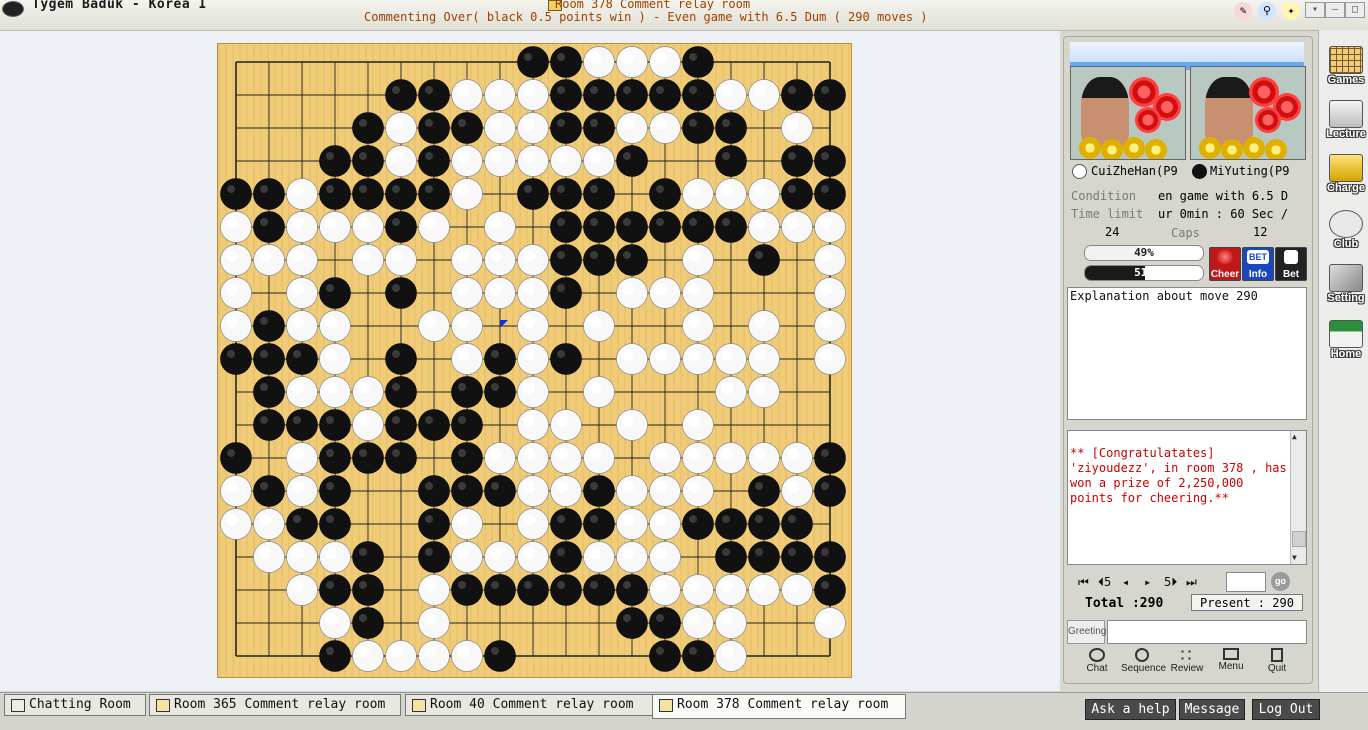 This screenshot has height=730, width=1368. I want to click on club-button: Club, so click(1346, 230).